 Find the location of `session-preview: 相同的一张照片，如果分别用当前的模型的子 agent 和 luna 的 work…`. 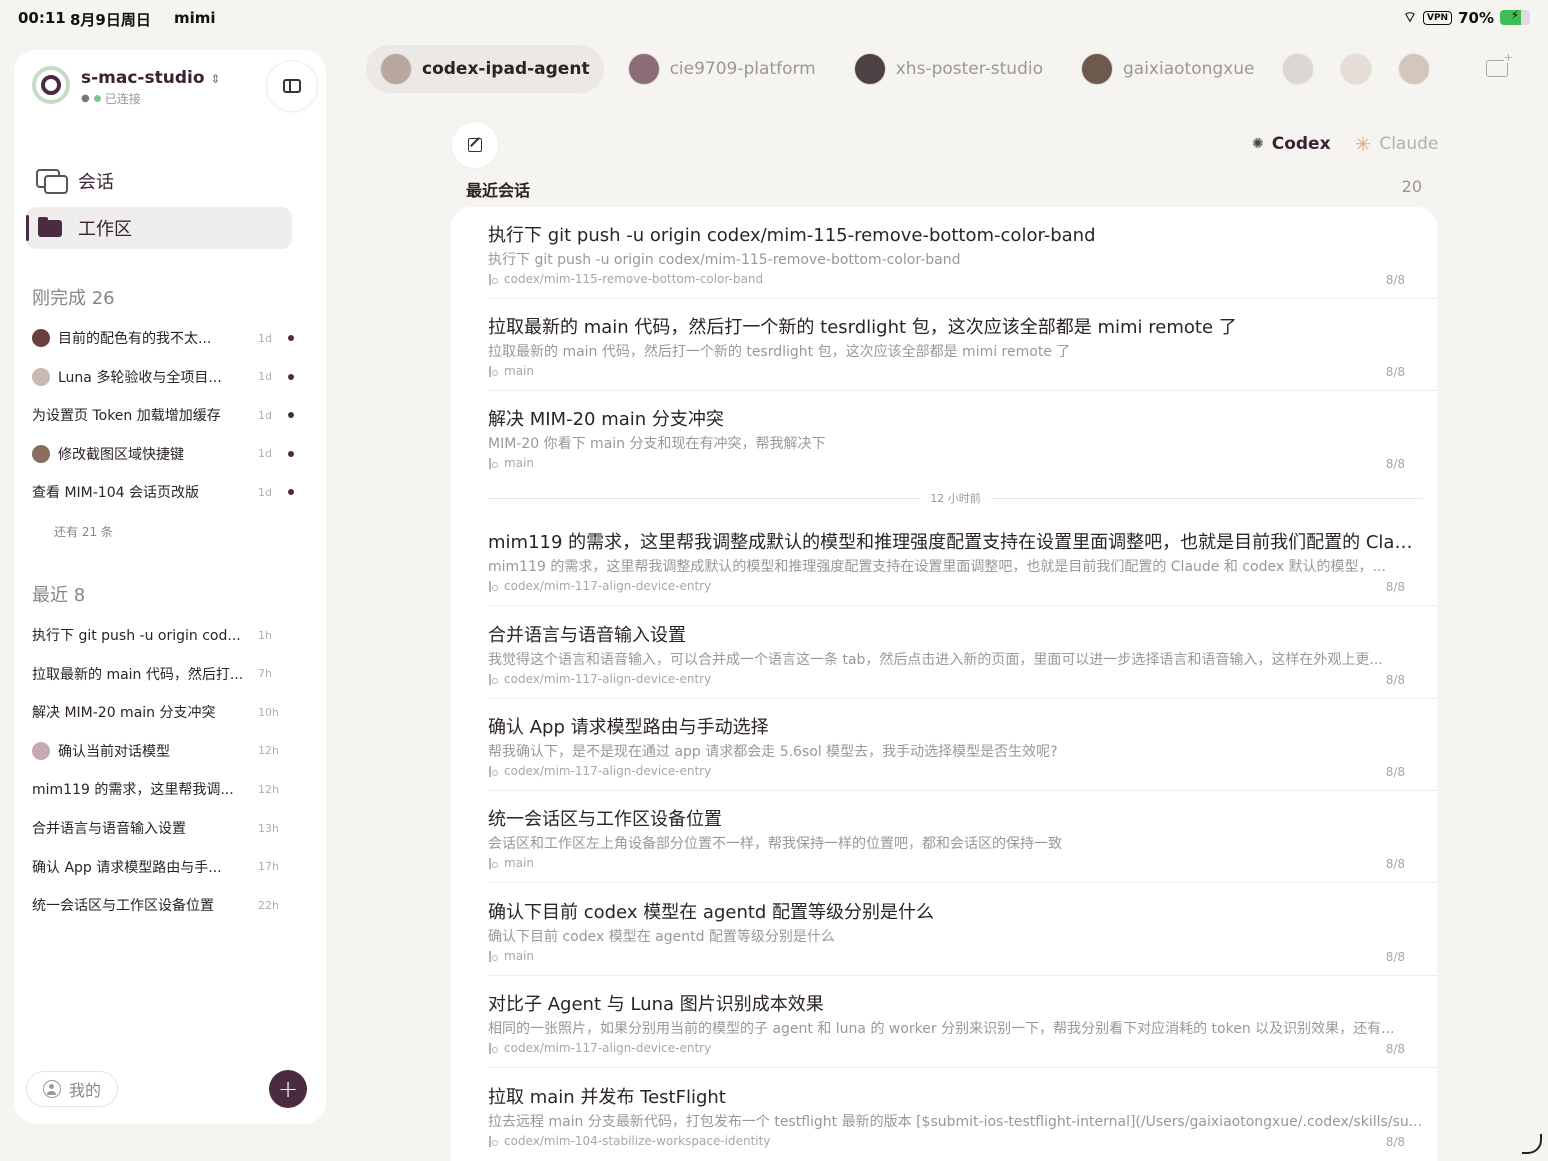

session-preview: 相同的一张照片，如果分别用当前的模型的子 agent 和 luna 的 work… is located at coordinates (941, 1029).